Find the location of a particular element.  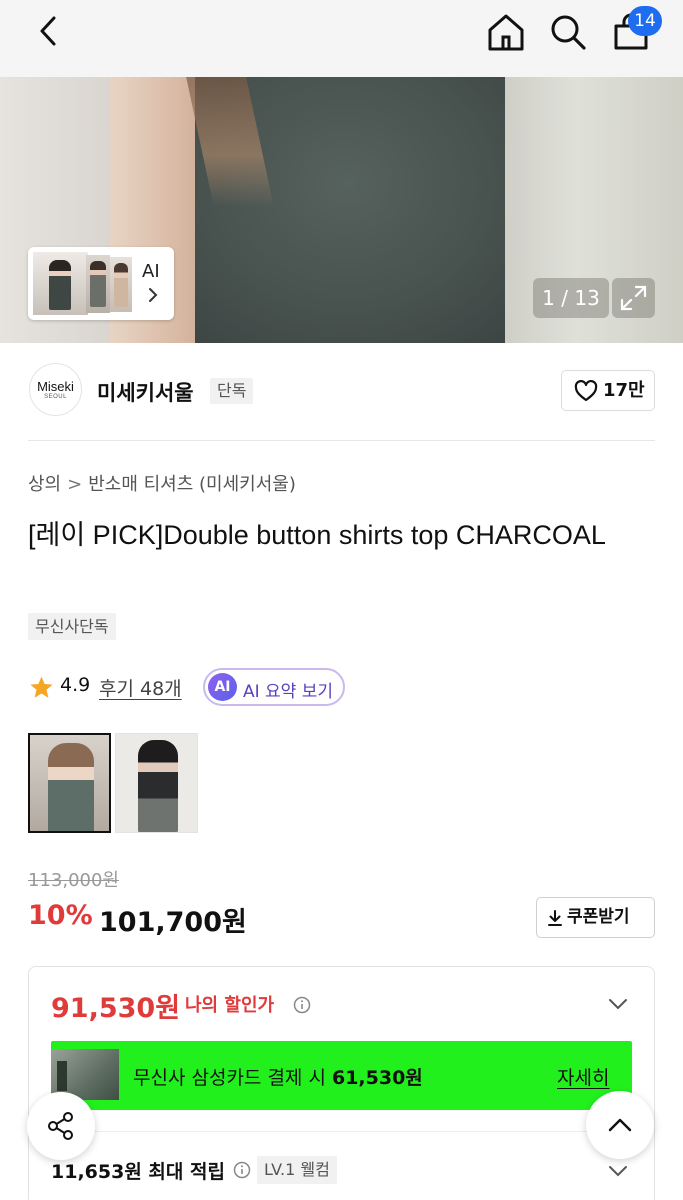

image-counter: 1 / 13 is located at coordinates (571, 298).